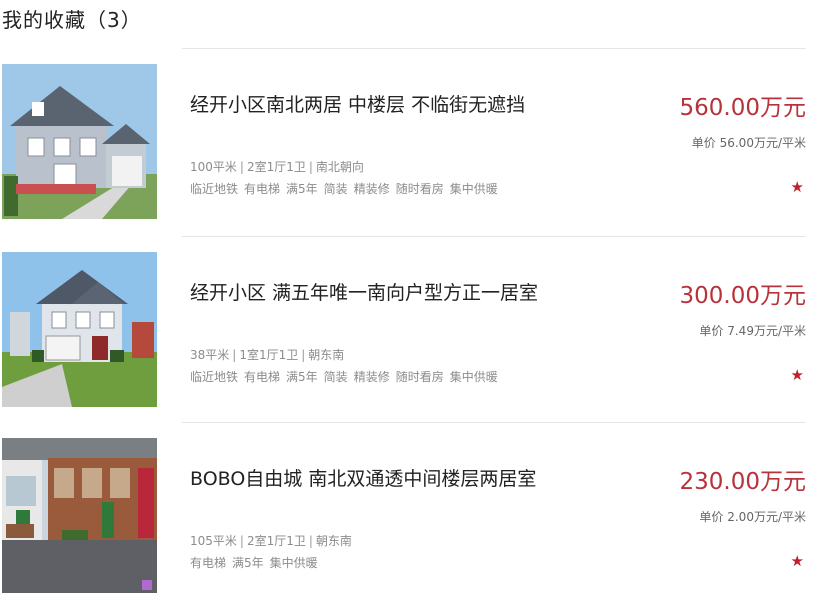  What do you see at coordinates (339, 167) in the screenshot?
I see `orientation: 南北朝向` at bounding box center [339, 167].